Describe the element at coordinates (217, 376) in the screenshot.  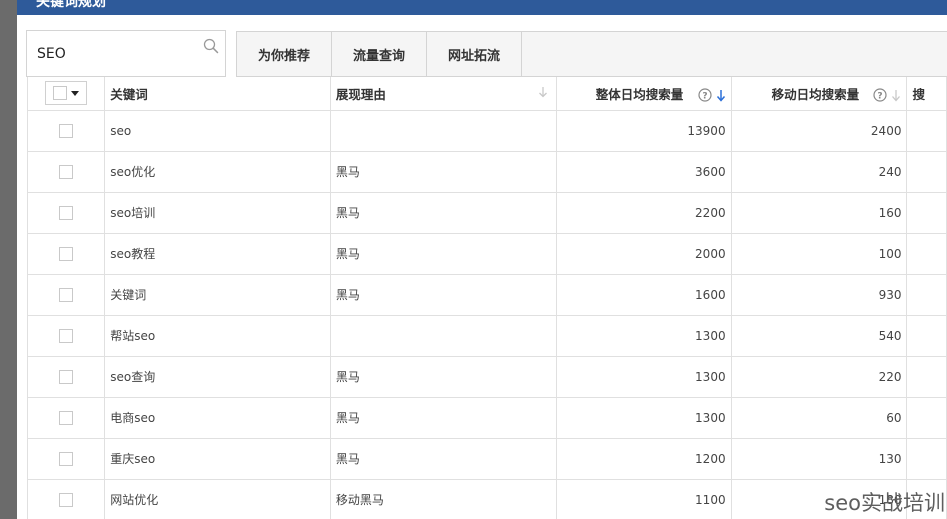
I see `keyword-cell: seo查询` at that location.